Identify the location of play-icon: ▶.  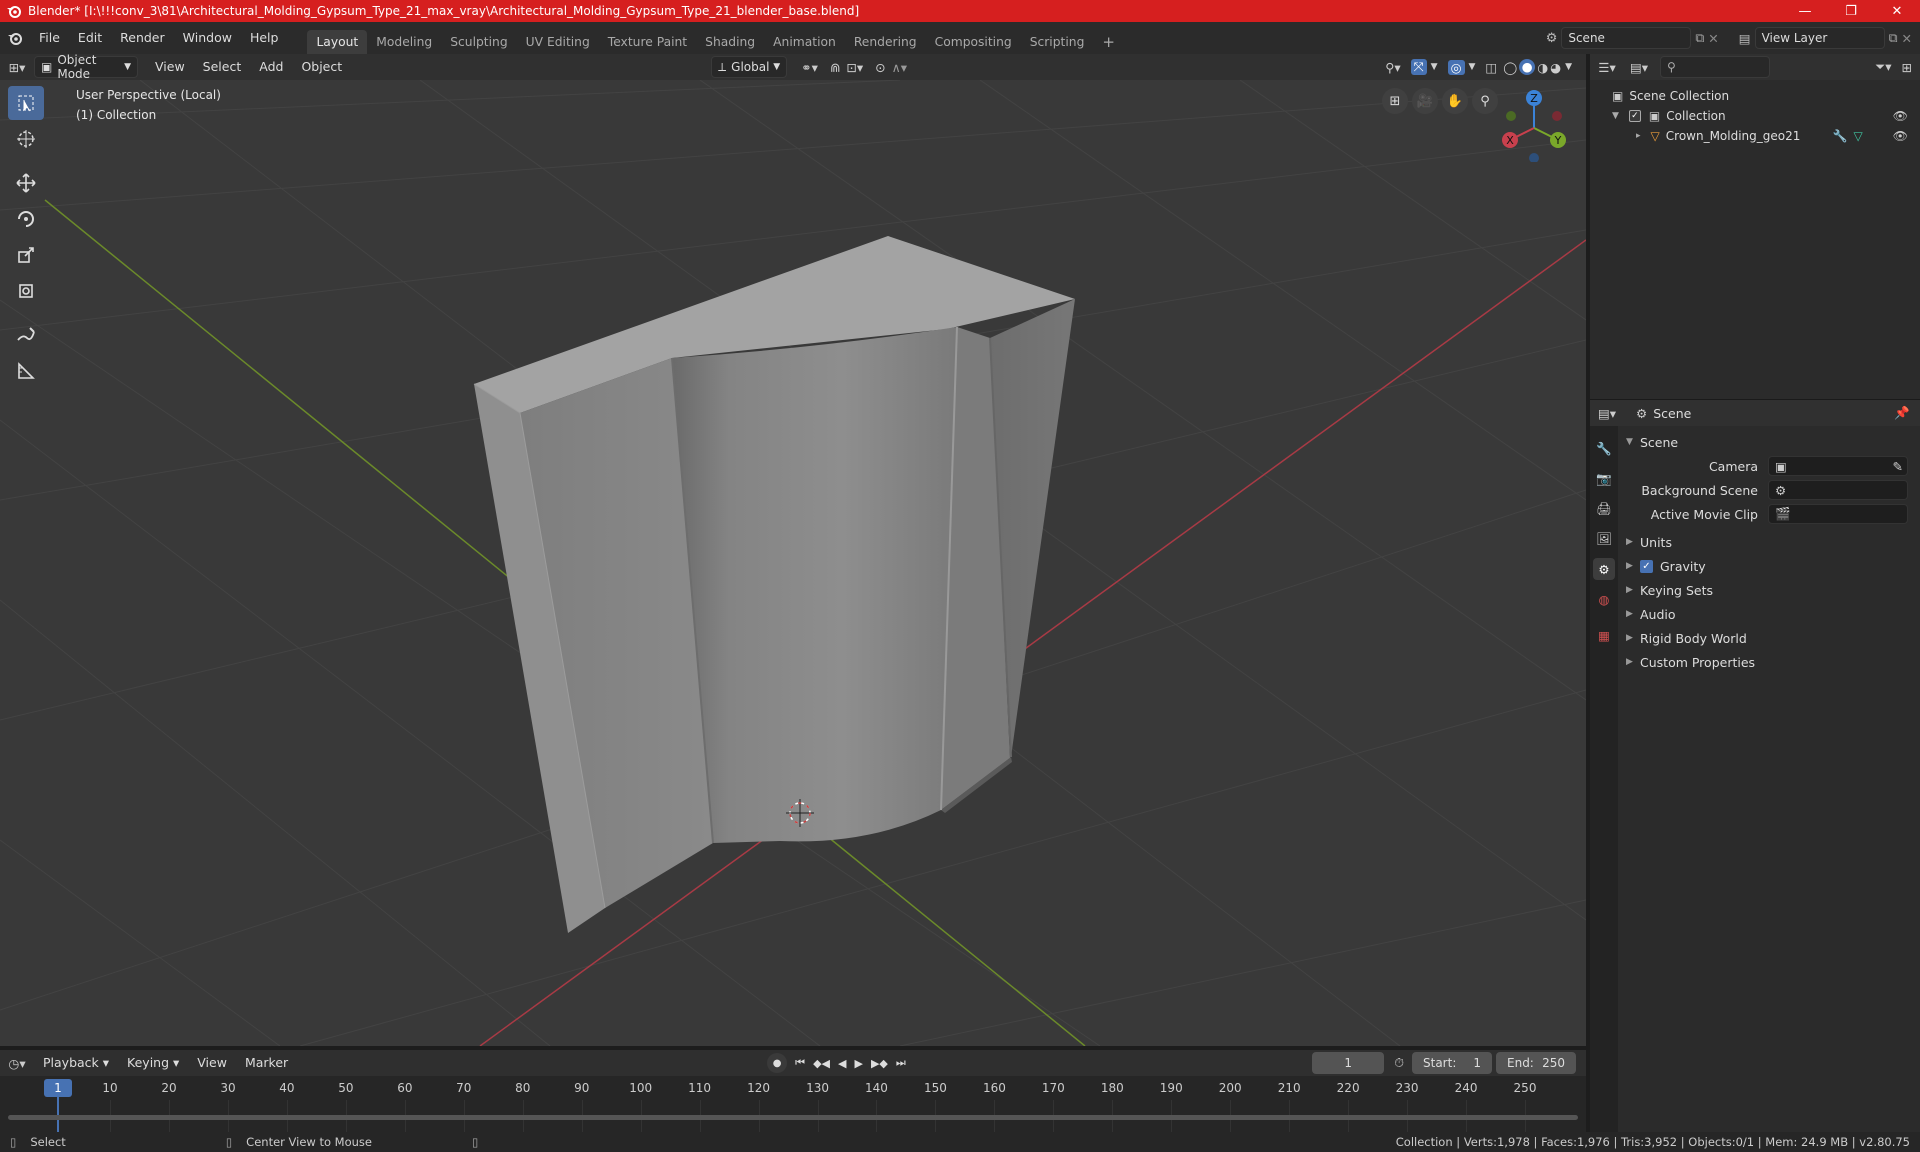
(858, 1063).